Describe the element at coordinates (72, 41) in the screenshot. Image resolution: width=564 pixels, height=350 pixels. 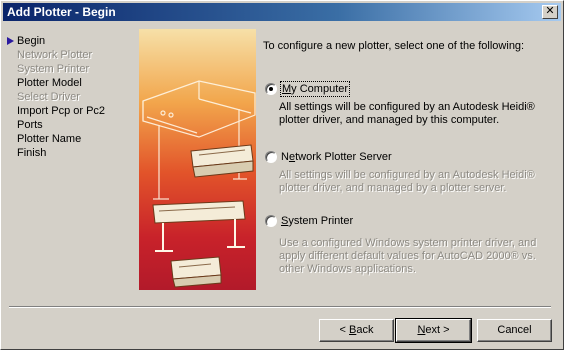
I see `step-begin: Begin` at that location.